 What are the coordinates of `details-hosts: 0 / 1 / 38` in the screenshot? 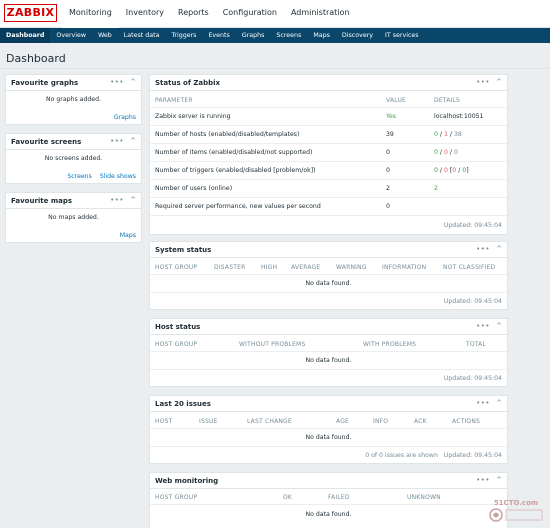 It's located at (448, 134).